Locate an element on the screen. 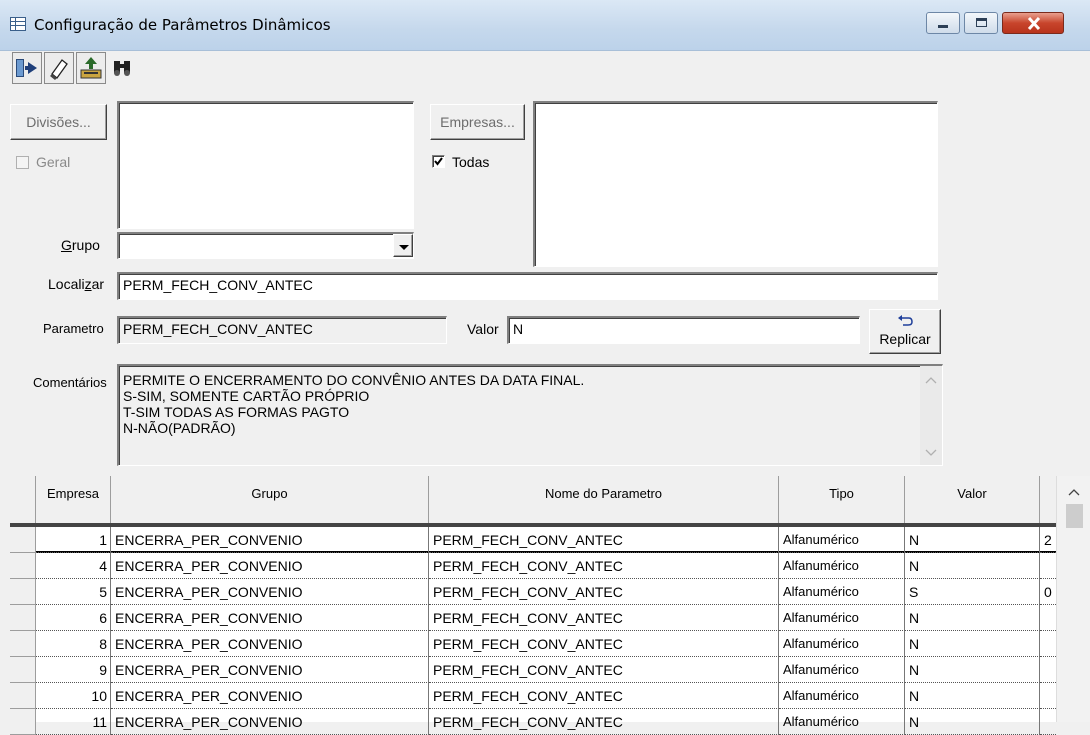 This screenshot has width=1090, height=735. column-header-nome: Nome do Parametro is located at coordinates (604, 499).